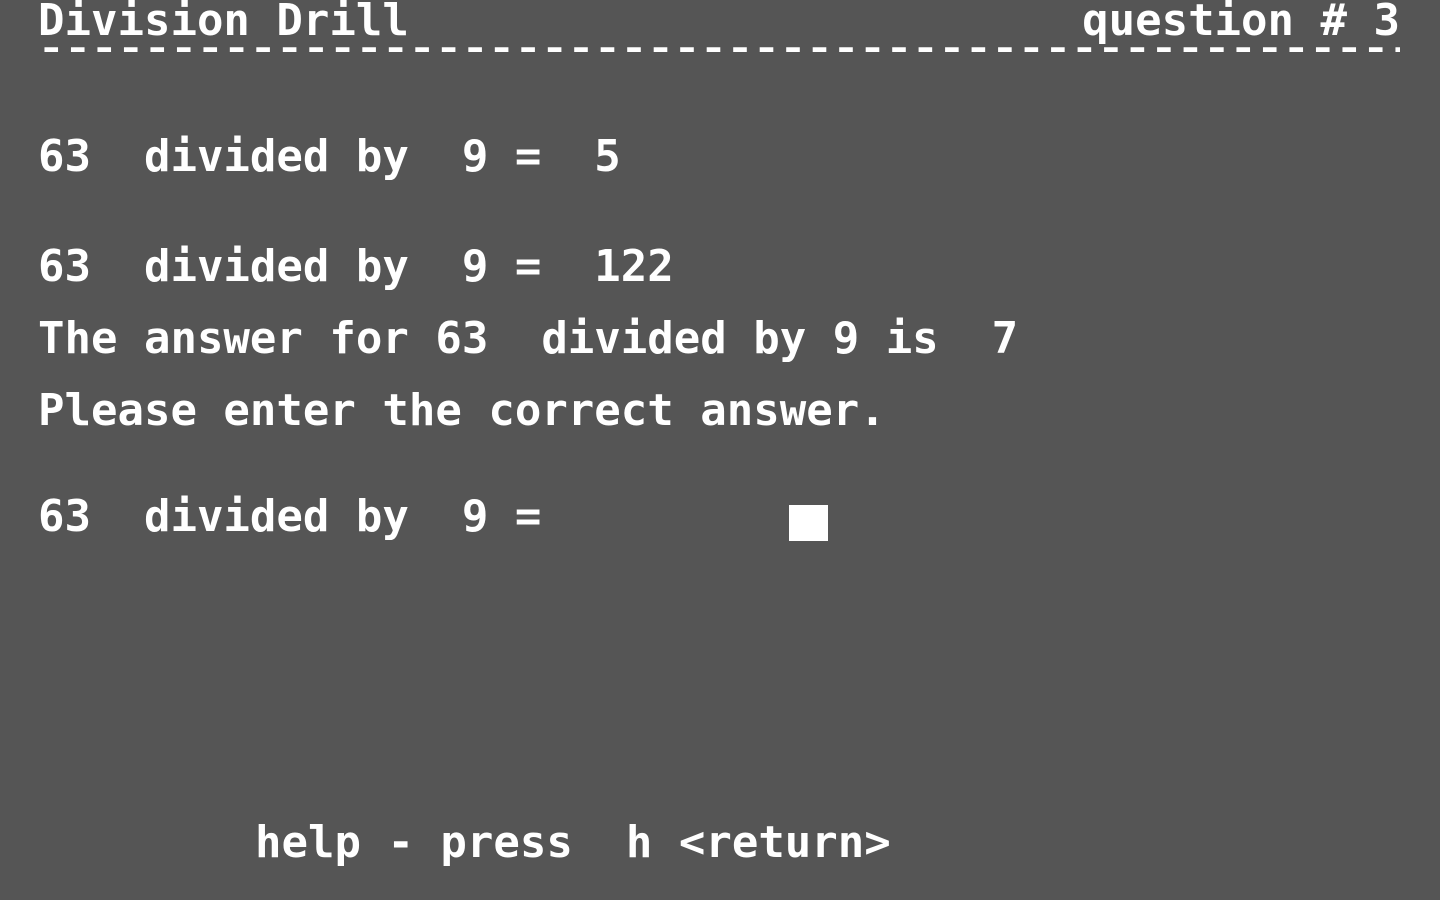 This screenshot has height=900, width=1440. Describe the element at coordinates (573, 843) in the screenshot. I see `help-hint: help - press h <return>` at that location.